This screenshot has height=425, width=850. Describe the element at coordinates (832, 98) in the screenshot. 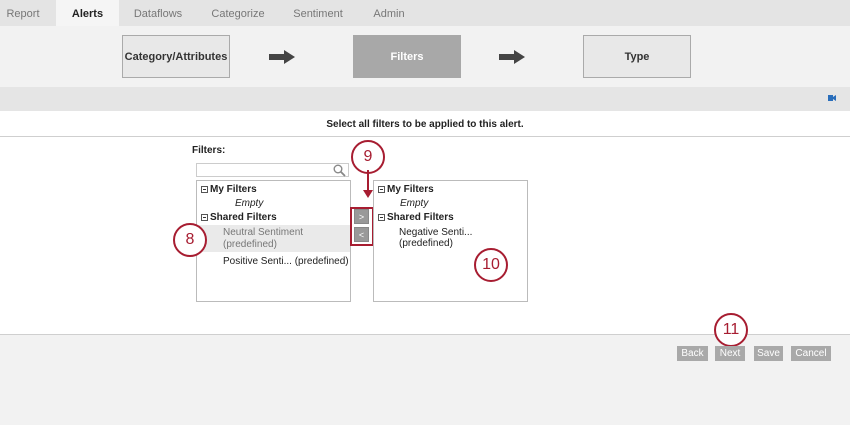

I see `video-camera-icon` at that location.